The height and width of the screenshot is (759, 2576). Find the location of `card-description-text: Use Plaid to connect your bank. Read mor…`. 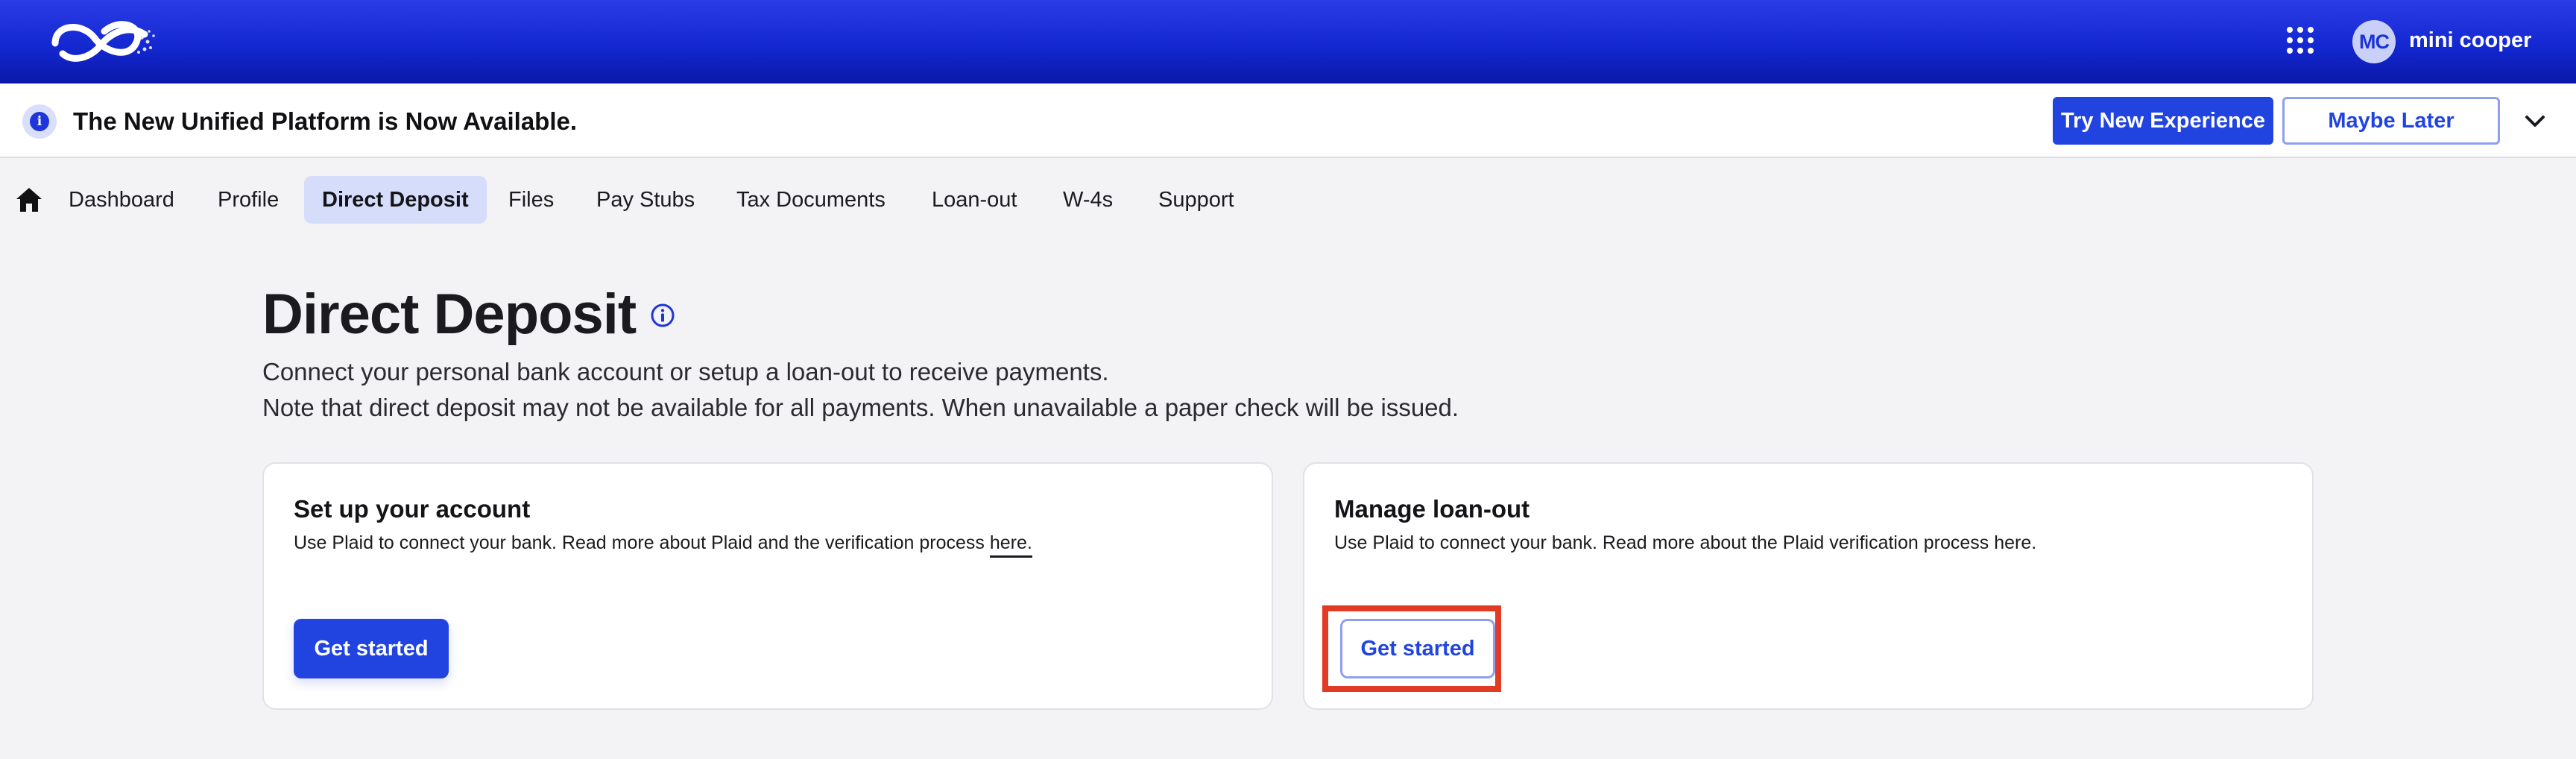

card-description-text: Use Plaid to connect your bank. Read mor… is located at coordinates (642, 542).